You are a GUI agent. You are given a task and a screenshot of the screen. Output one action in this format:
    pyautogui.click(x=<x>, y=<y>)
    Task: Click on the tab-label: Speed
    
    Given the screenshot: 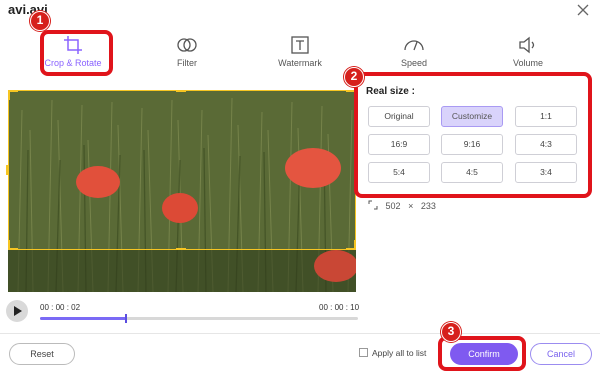 What is the action you would take?
    pyautogui.click(x=414, y=63)
    